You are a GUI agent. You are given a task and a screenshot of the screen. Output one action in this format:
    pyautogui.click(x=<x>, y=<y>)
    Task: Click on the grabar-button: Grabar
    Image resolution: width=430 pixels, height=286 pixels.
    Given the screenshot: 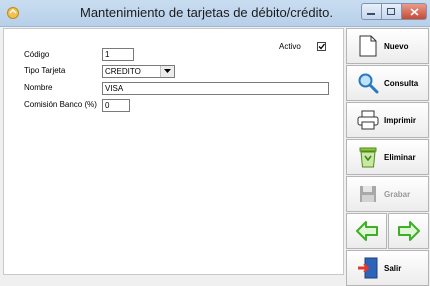 What is the action you would take?
    pyautogui.click(x=387, y=194)
    